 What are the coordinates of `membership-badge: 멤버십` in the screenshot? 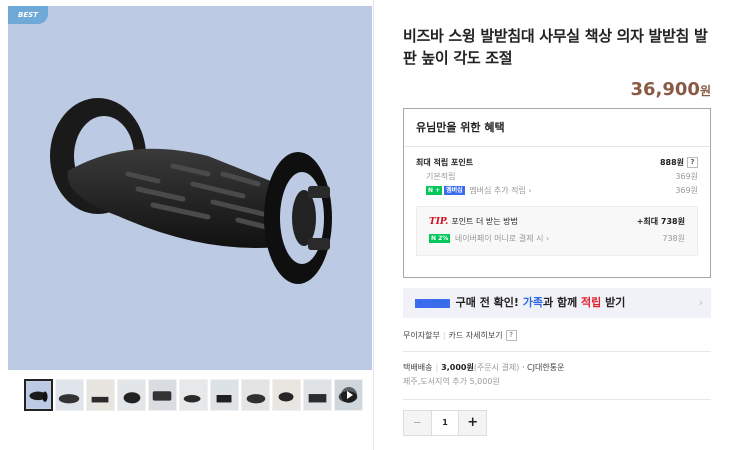 It's located at (454, 190).